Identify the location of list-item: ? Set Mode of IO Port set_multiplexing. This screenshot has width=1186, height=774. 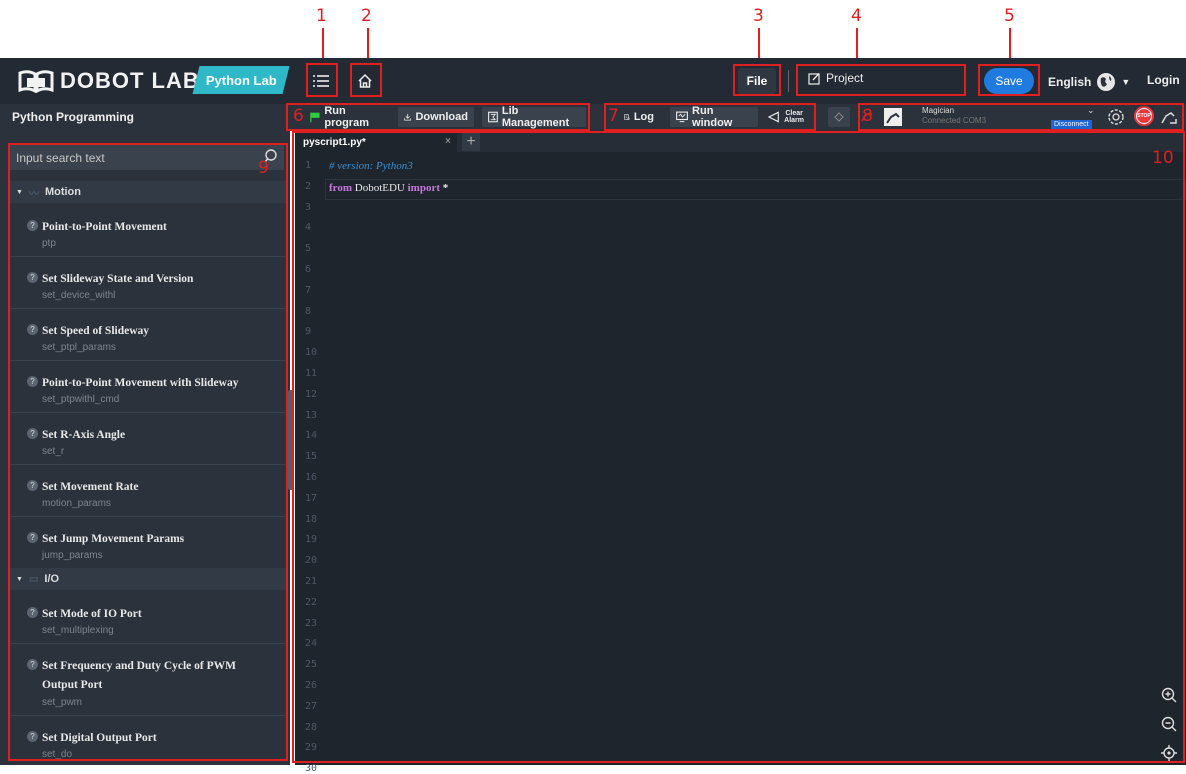
(148, 617).